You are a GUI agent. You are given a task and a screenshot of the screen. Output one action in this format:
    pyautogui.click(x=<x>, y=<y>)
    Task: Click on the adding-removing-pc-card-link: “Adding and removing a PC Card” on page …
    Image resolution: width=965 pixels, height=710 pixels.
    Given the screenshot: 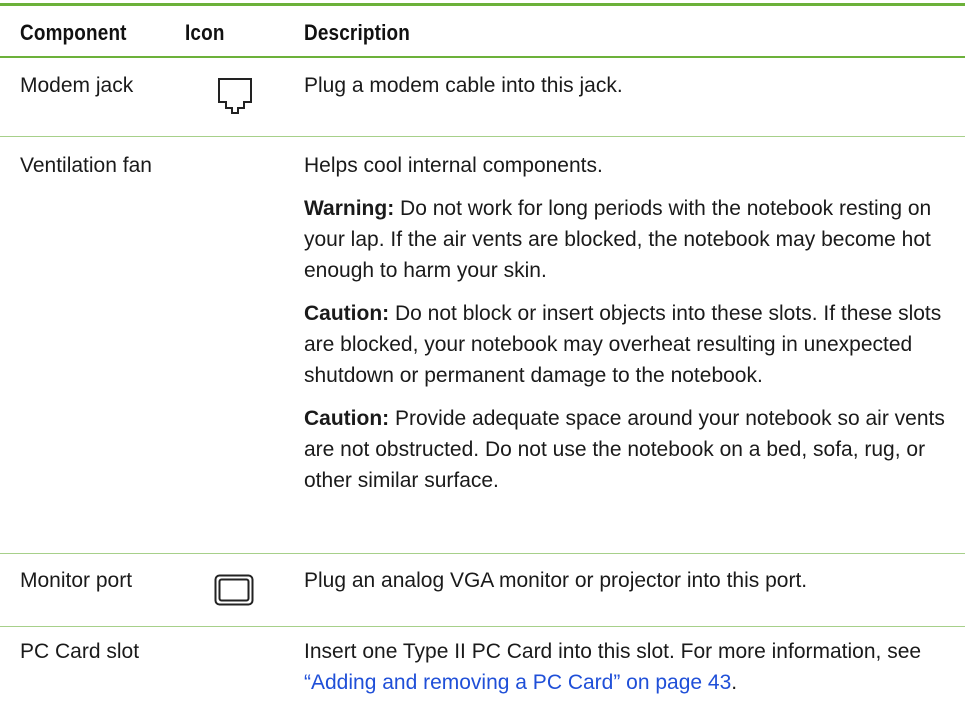 What is the action you would take?
    pyautogui.click(x=517, y=682)
    